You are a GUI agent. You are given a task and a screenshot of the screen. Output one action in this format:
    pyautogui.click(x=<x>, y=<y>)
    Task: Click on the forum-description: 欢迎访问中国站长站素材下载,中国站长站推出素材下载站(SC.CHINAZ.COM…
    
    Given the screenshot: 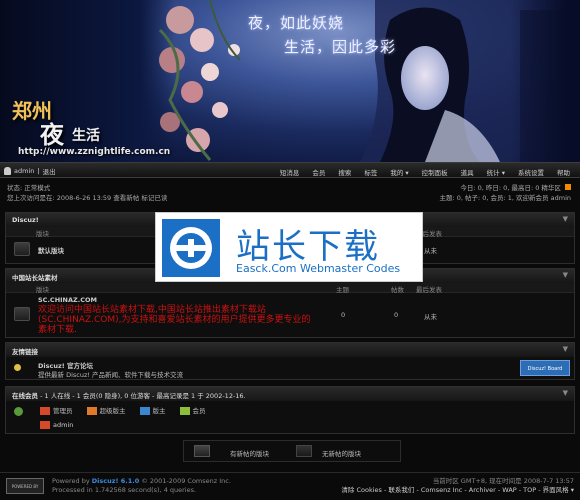 What is the action you would take?
    pyautogui.click(x=174, y=320)
    